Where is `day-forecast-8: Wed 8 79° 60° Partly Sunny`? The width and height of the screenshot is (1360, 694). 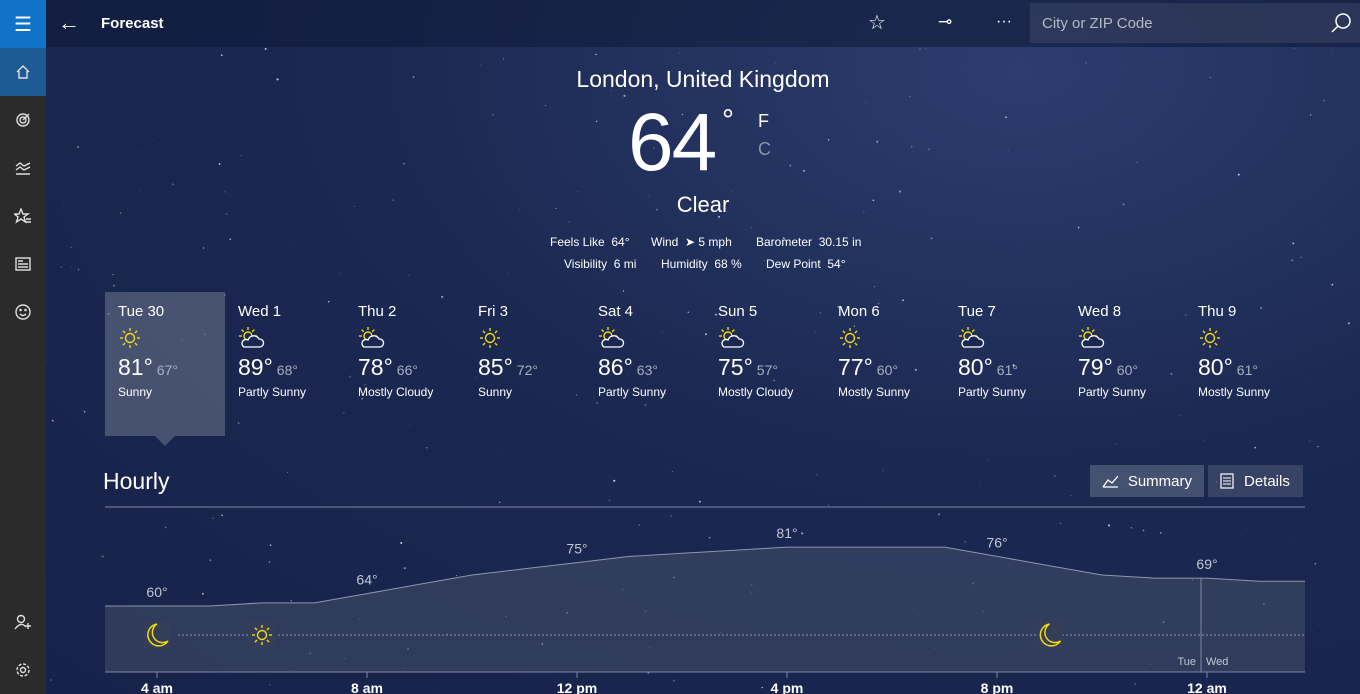
day-forecast-8: Wed 8 79° 60° Partly Sunny is located at coordinates (1125, 364).